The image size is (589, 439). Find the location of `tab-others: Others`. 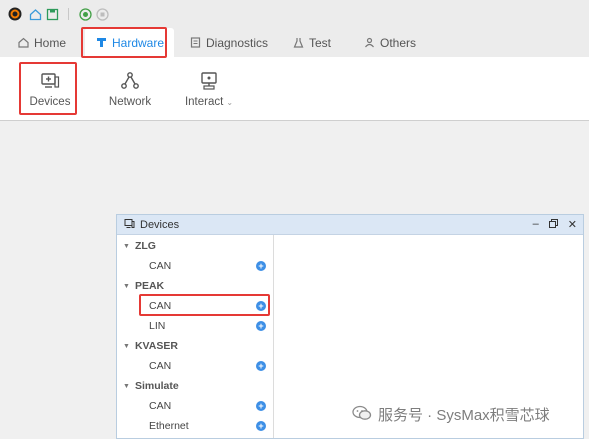

tab-others: Others is located at coordinates (389, 42).